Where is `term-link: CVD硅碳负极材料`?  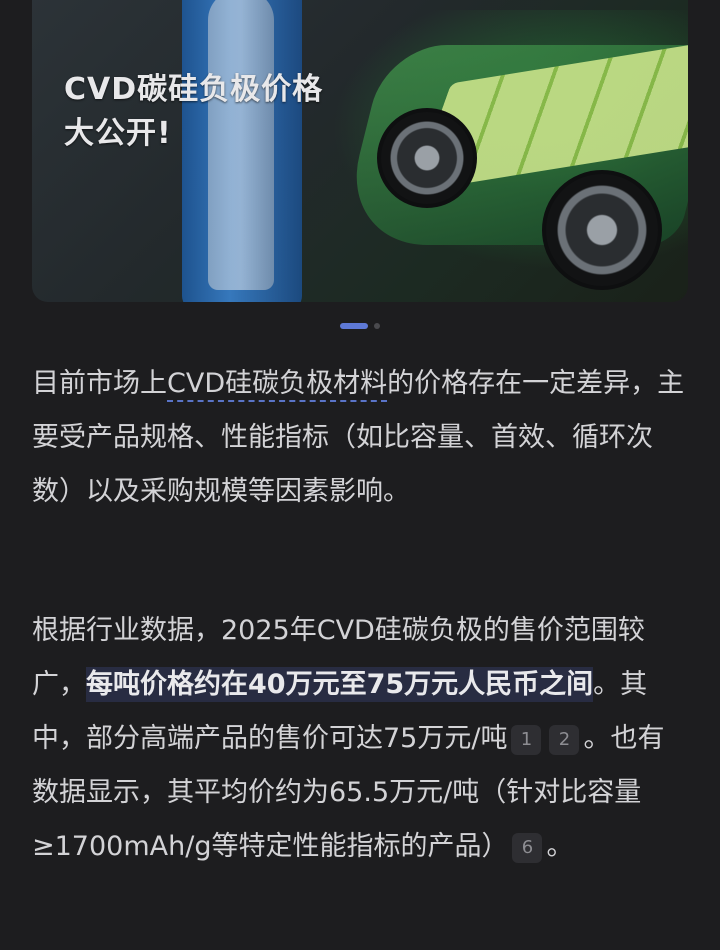 term-link: CVD硅碳负极材料 is located at coordinates (277, 385).